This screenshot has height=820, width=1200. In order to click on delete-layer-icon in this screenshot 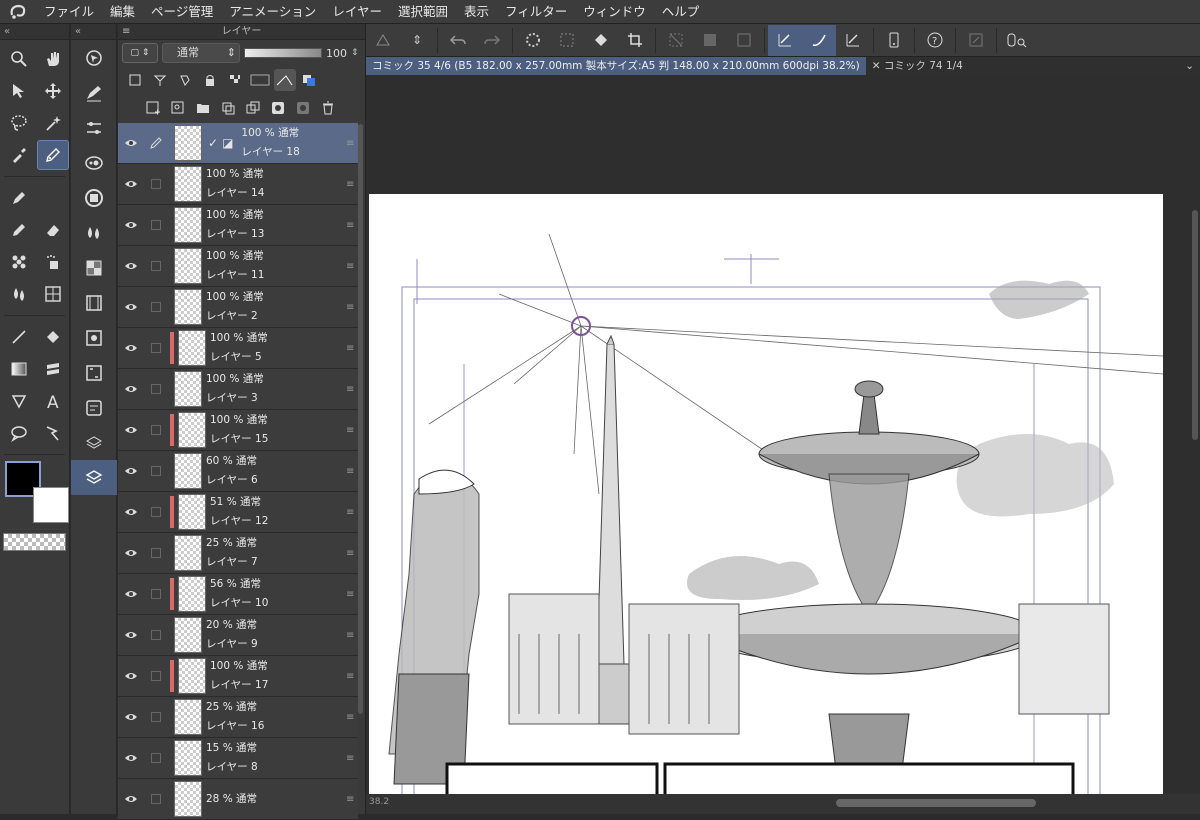, I will do `click(328, 108)`.